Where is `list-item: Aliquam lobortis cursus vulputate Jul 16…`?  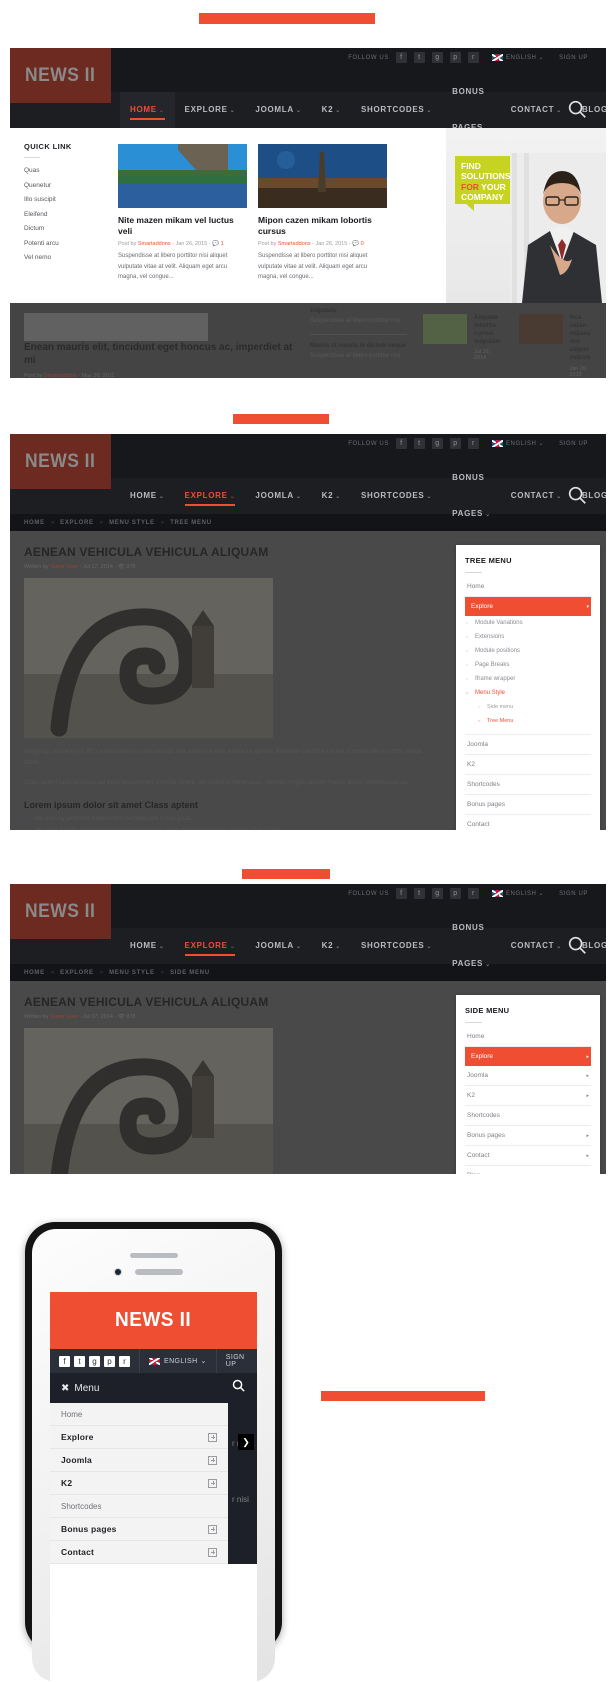 list-item: Aliquam lobortis cursus vulputate Jul 16… is located at coordinates (463, 343).